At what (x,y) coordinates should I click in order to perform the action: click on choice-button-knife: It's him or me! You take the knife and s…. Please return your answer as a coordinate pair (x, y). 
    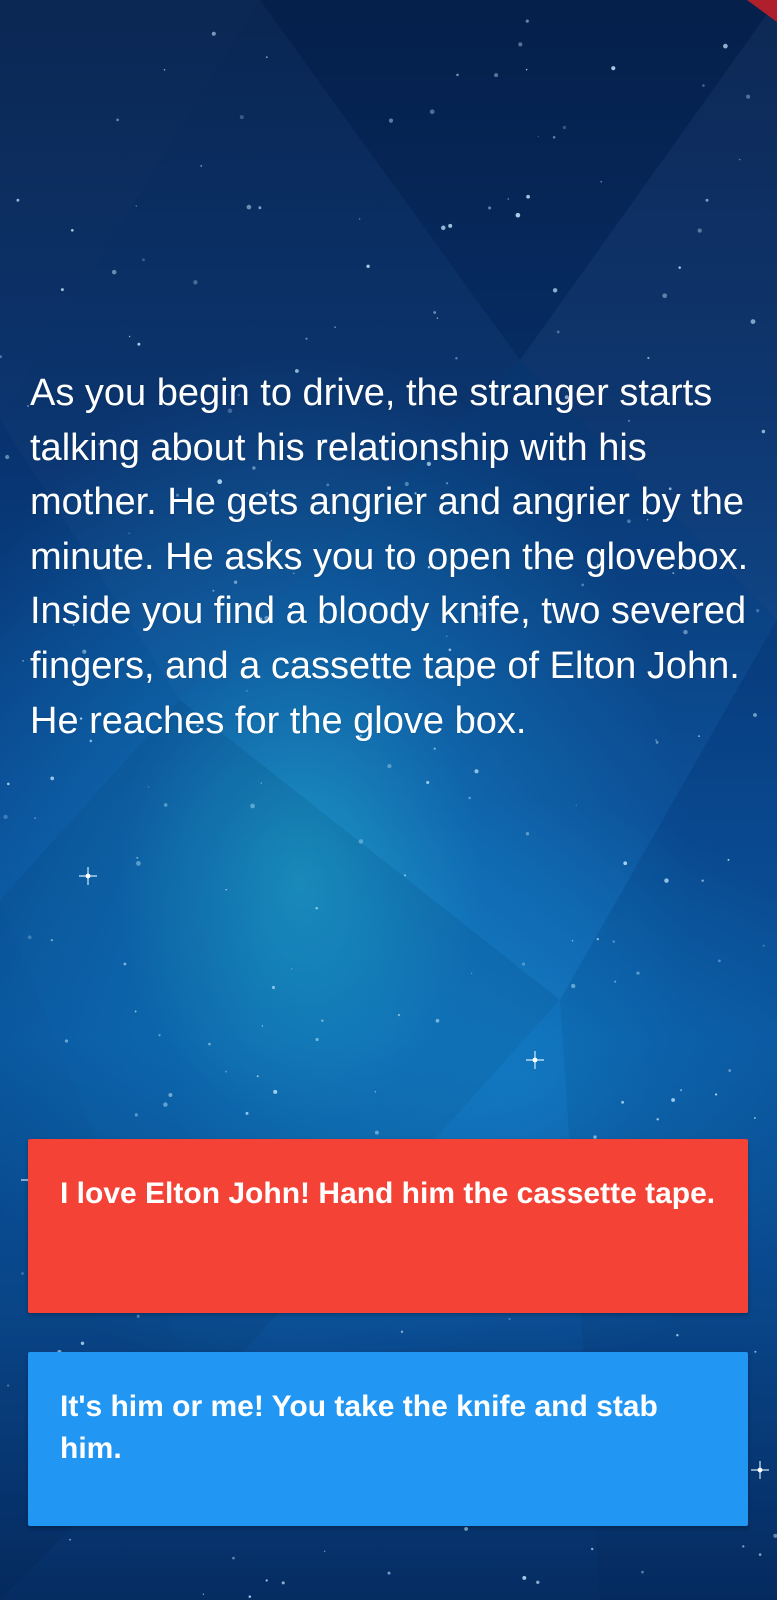
    Looking at the image, I should click on (388, 1439).